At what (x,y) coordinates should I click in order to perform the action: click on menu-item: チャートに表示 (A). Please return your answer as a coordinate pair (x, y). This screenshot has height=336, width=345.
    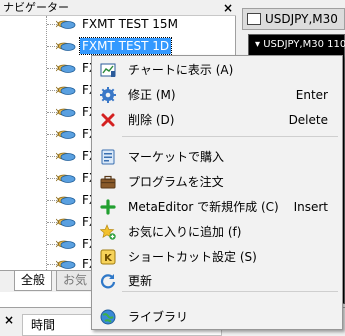
    Looking at the image, I should click on (217, 70).